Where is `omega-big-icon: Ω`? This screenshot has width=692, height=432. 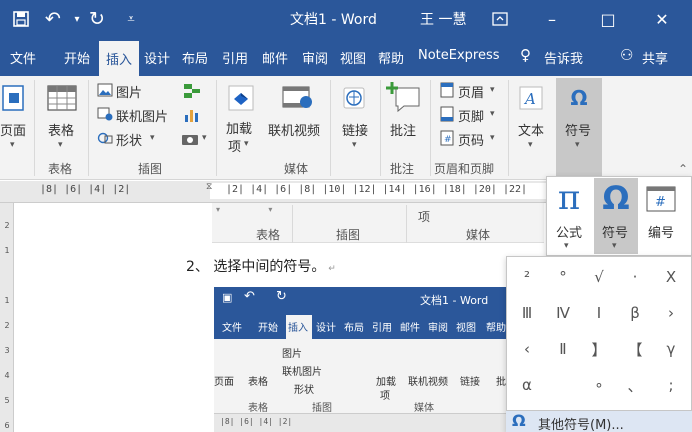 omega-big-icon: Ω is located at coordinates (616, 198).